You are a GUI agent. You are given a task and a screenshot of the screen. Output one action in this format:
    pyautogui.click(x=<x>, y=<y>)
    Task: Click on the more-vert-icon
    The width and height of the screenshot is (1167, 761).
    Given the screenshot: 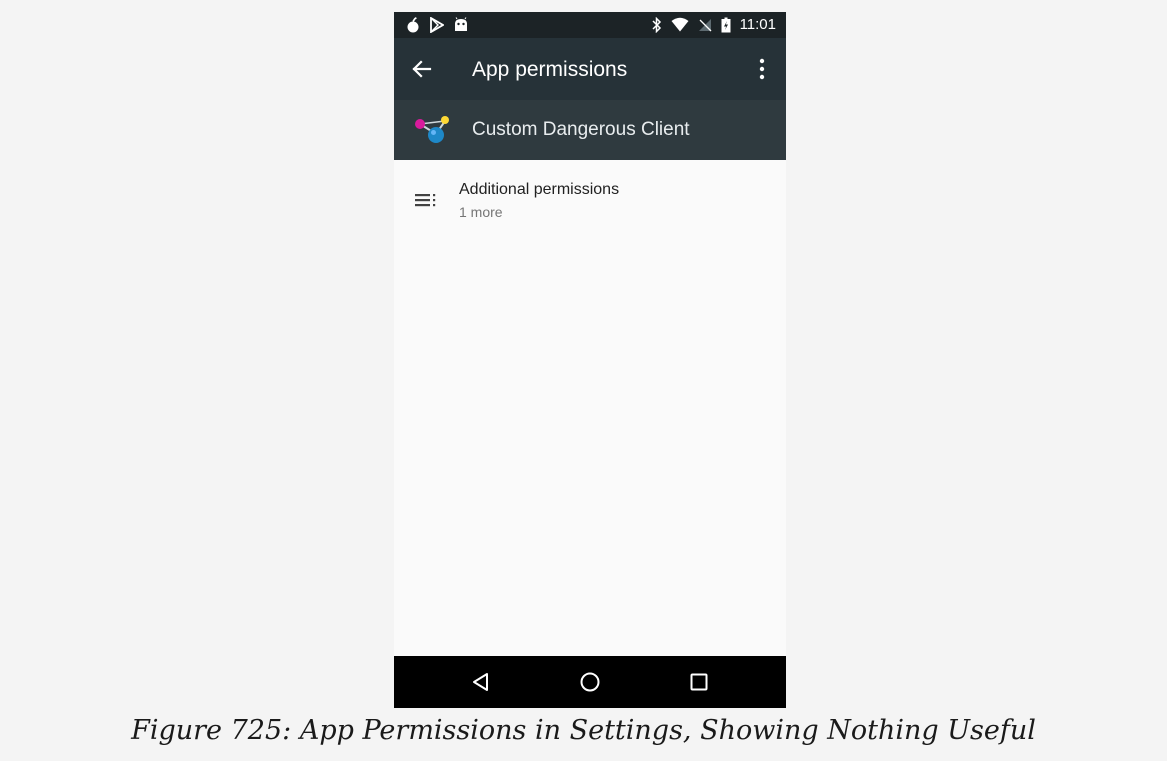 What is the action you would take?
    pyautogui.click(x=762, y=69)
    